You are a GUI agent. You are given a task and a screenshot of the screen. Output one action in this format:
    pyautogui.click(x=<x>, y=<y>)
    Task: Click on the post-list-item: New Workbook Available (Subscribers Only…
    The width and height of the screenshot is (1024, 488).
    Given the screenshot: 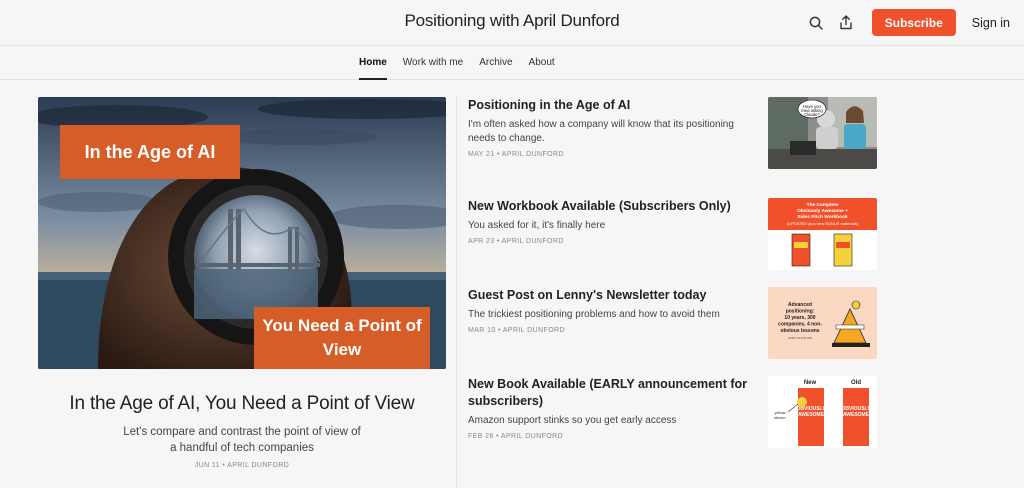 What is the action you would take?
    pyautogui.click(x=673, y=234)
    